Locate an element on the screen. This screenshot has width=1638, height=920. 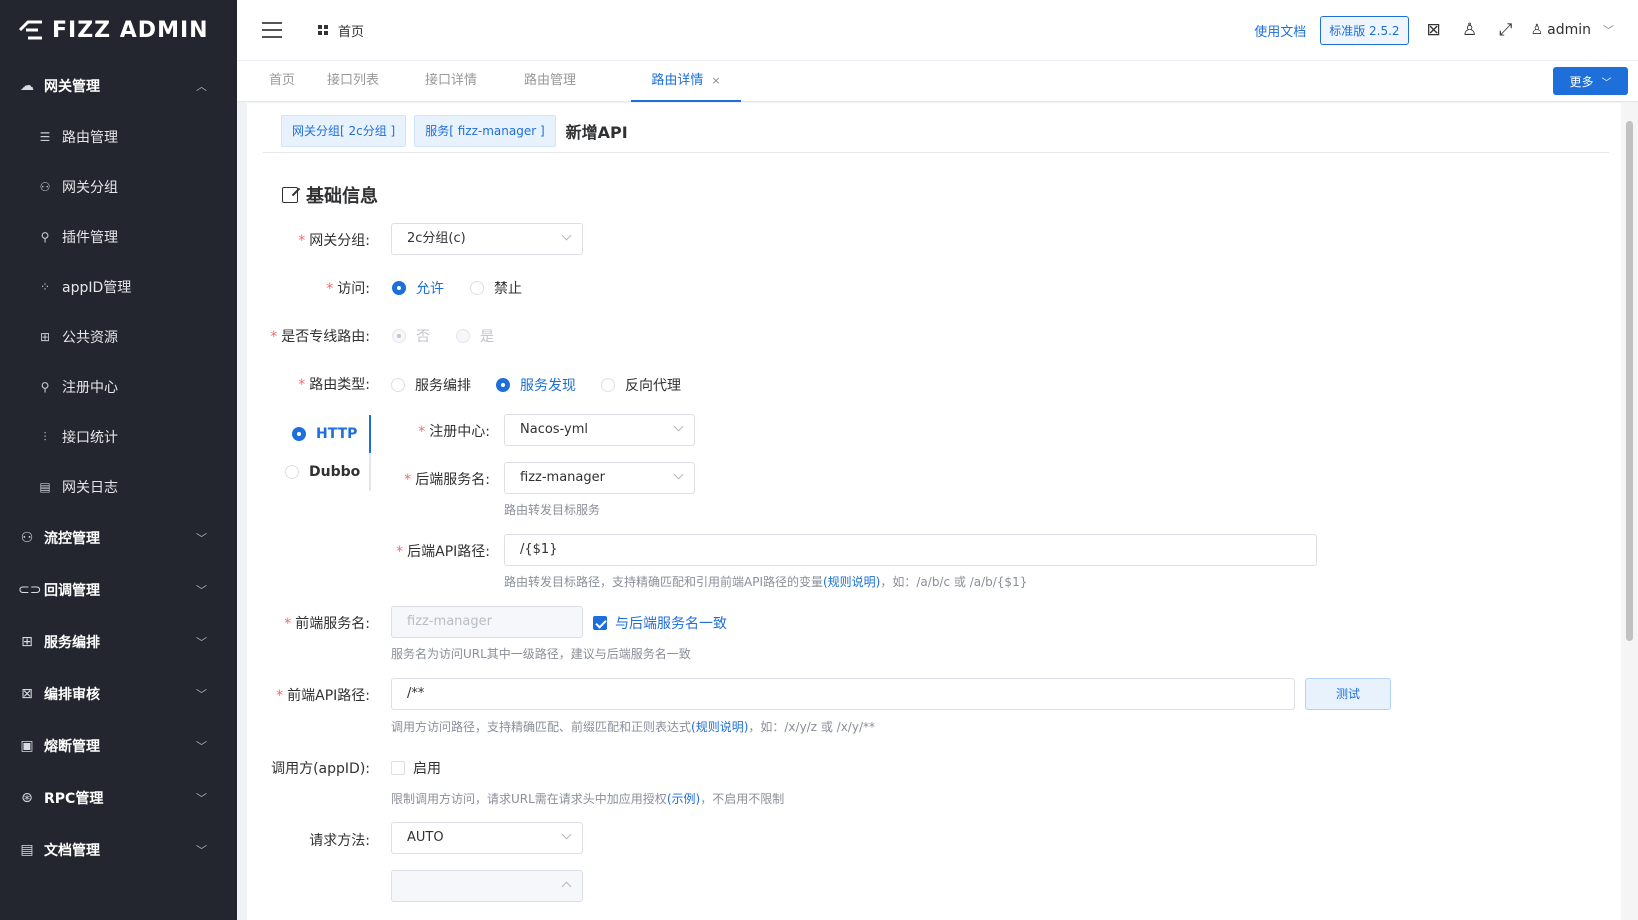
gateway-group-select: 2c分组(c) is located at coordinates (487, 239).